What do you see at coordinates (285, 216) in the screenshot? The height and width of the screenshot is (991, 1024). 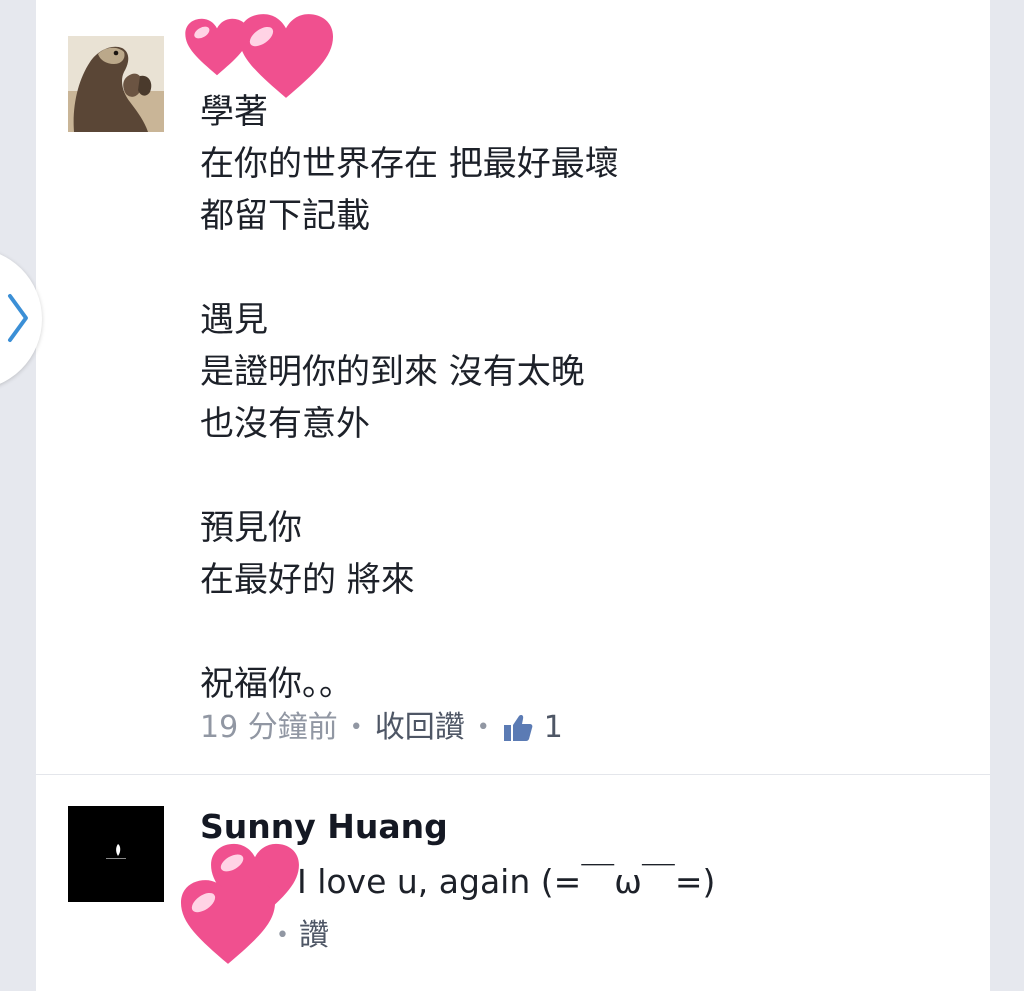 I see `comment-line: 都留下記載` at bounding box center [285, 216].